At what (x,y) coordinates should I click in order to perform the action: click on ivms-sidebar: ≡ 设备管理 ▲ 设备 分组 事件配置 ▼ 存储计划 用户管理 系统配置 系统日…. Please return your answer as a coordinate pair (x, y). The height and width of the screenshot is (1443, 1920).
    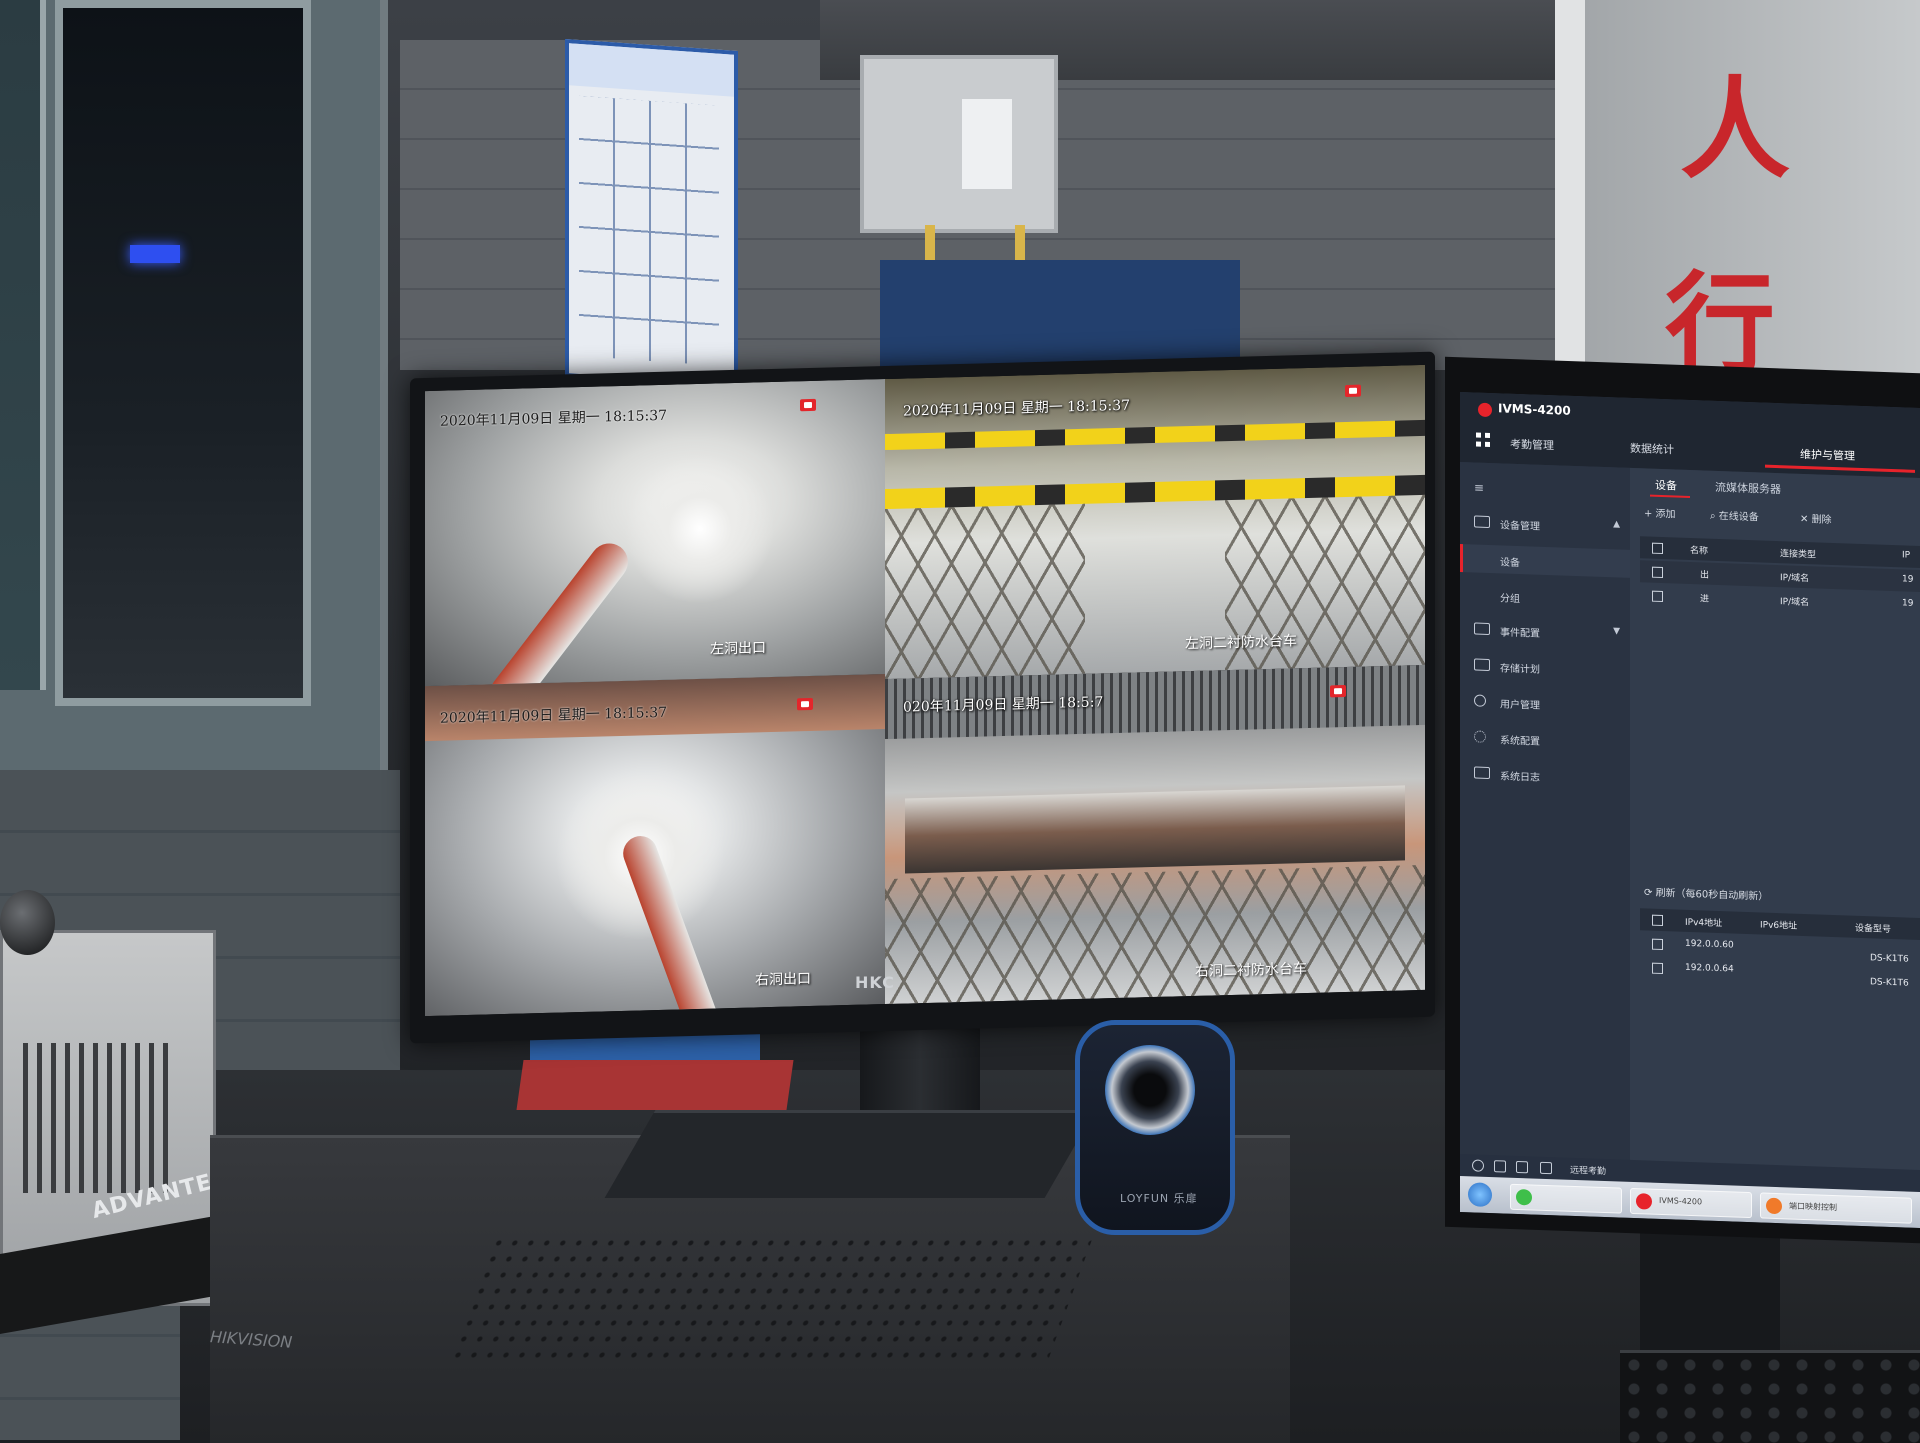
    Looking at the image, I should click on (1545, 814).